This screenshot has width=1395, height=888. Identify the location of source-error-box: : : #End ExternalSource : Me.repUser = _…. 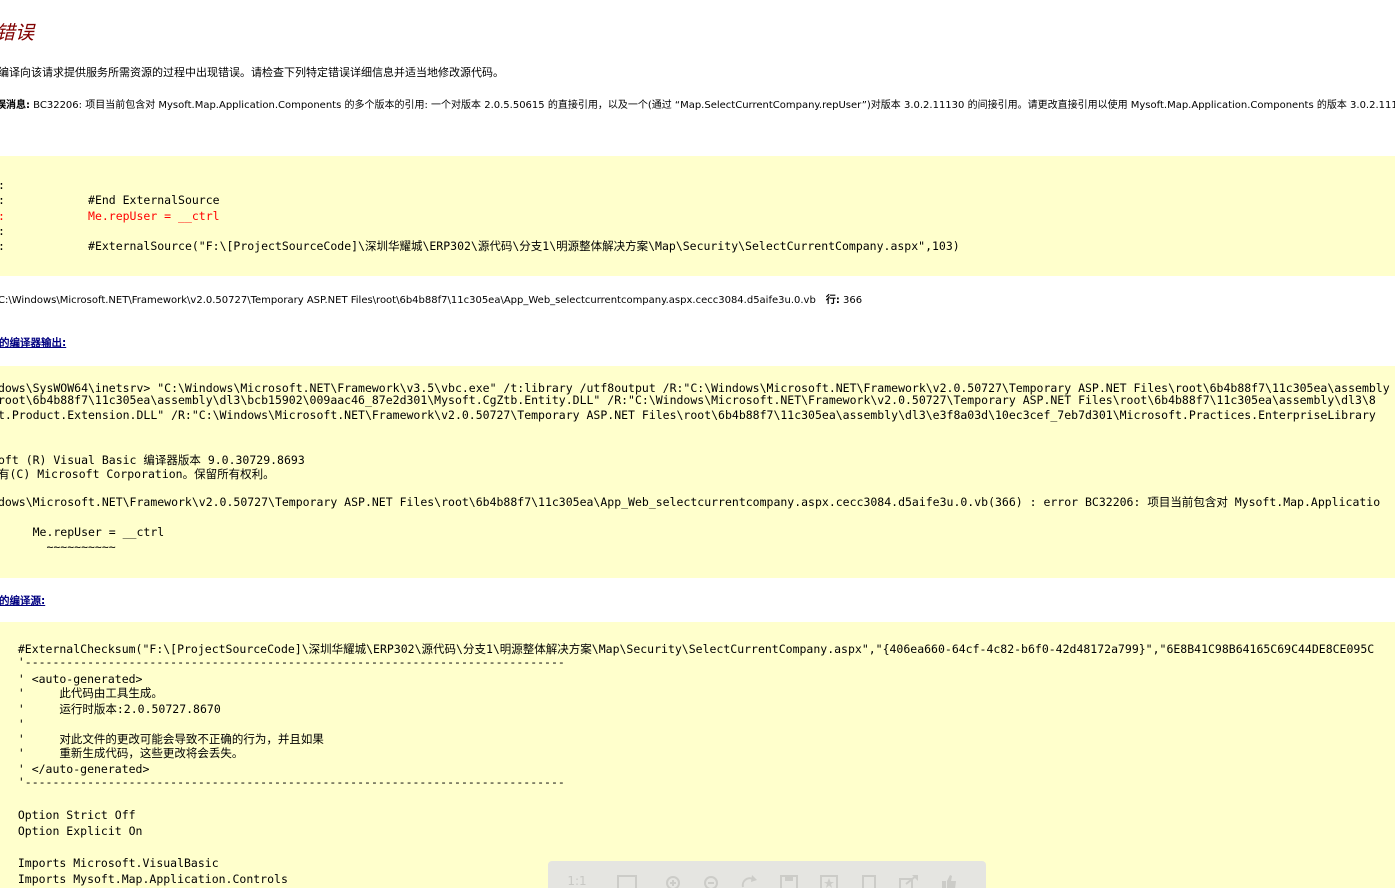
(697, 216).